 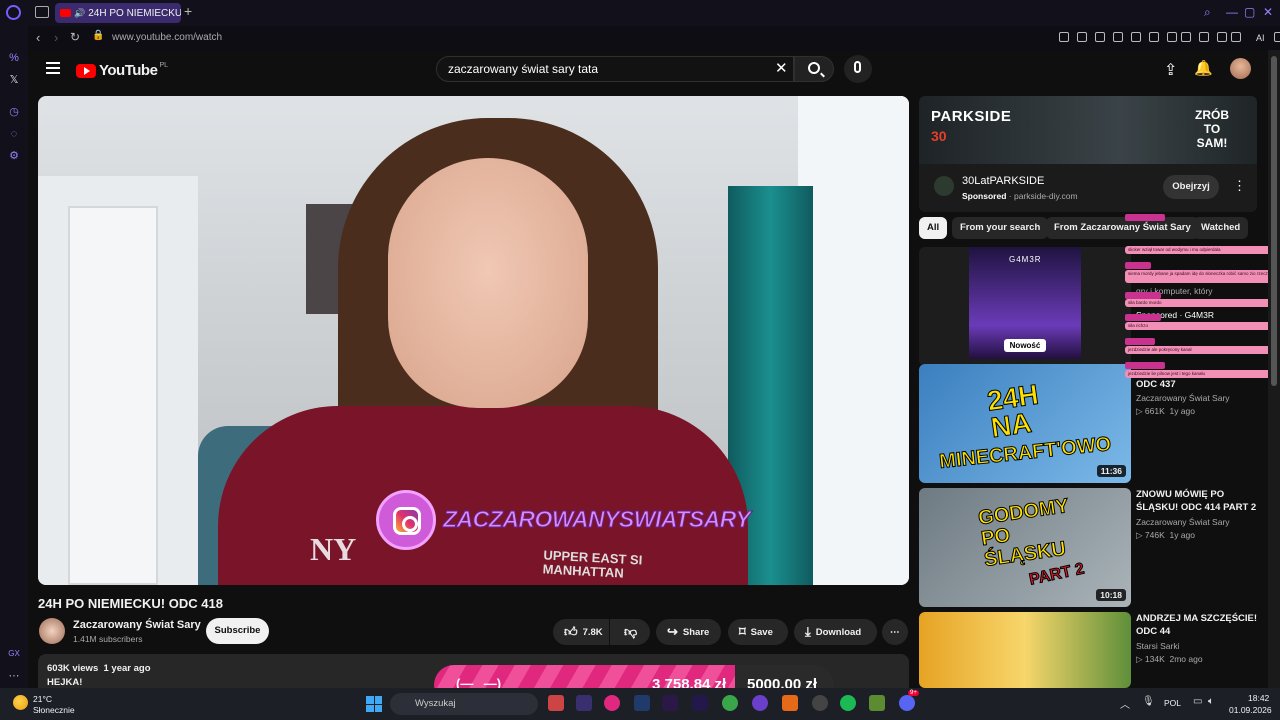 What do you see at coordinates (42, 699) in the screenshot?
I see `weather-temperature: 21°C` at bounding box center [42, 699].